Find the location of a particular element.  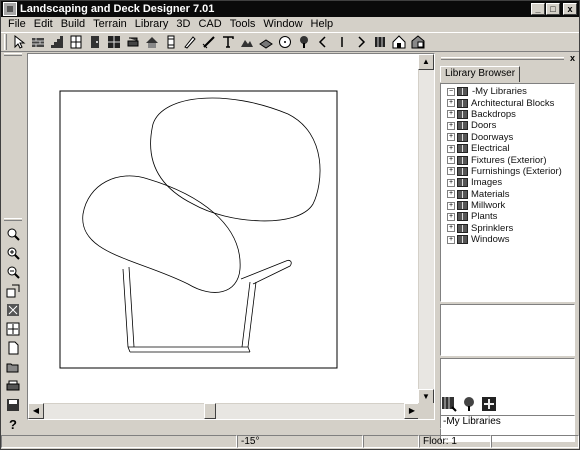

house-icon is located at coordinates (399, 42).